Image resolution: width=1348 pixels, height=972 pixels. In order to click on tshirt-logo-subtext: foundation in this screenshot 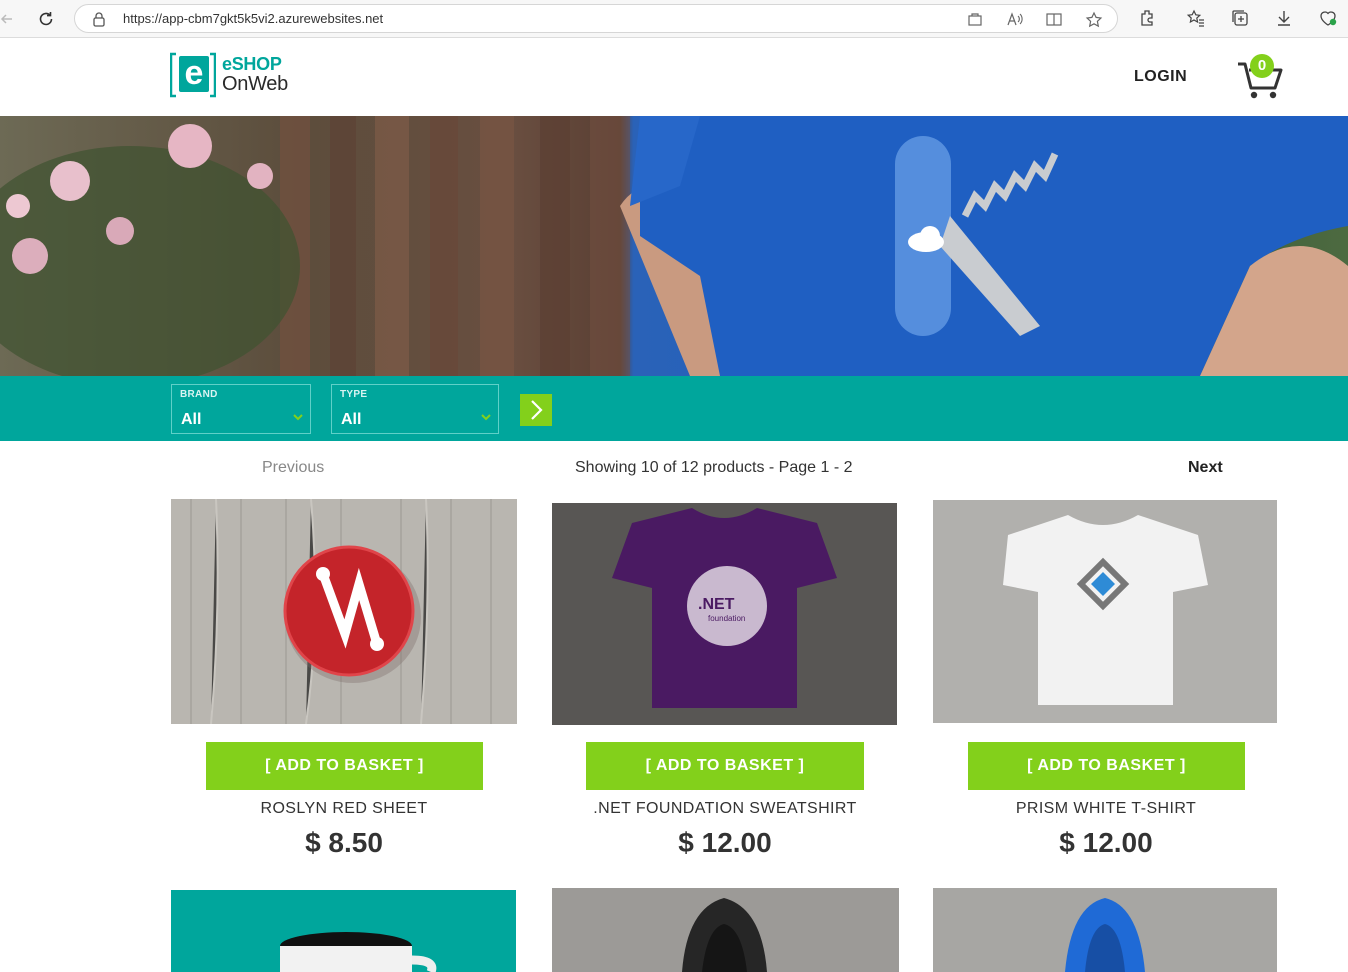, I will do `click(726, 618)`.